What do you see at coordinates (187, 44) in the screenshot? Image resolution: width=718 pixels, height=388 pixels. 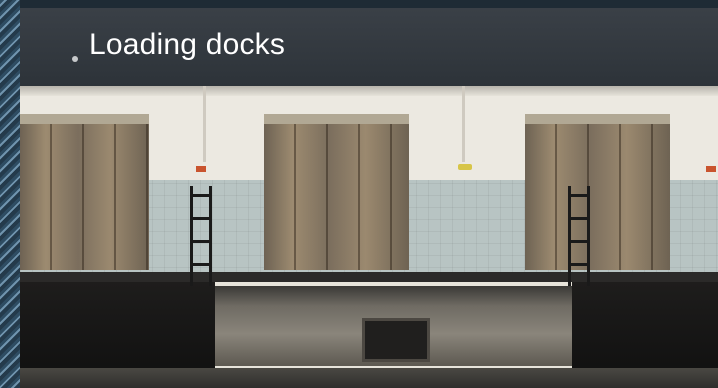 I see `card-title: Loading docks` at bounding box center [187, 44].